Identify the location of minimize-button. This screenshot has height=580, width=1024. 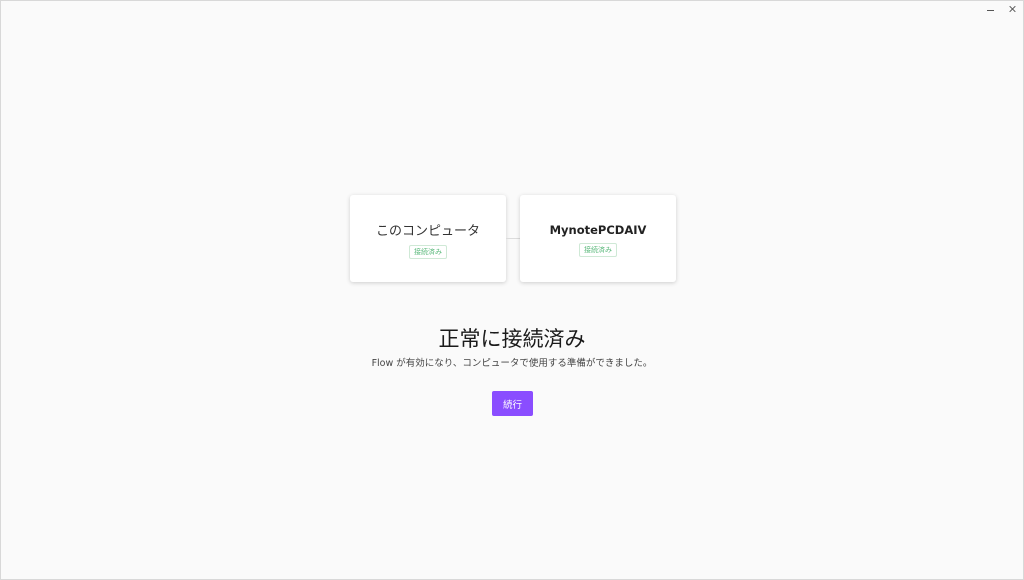
(990, 9).